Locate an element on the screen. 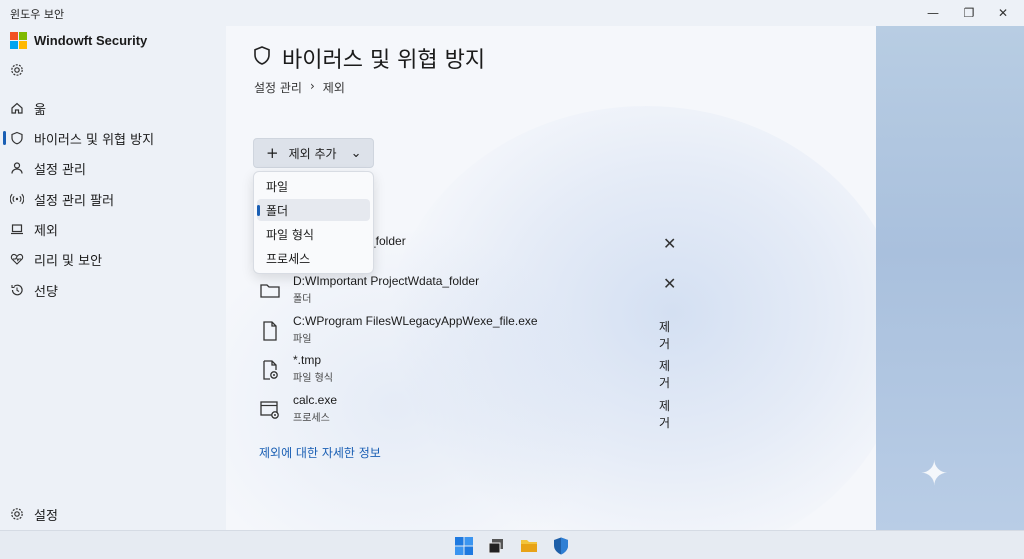  exclusion-kind: 프로세스 is located at coordinates (311, 418).